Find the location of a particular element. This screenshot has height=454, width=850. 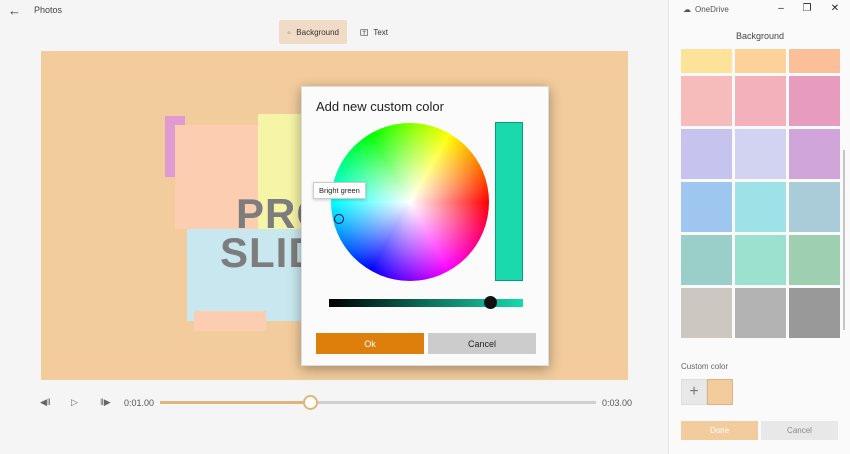

custom-color-label: Custom color is located at coordinates (705, 366).